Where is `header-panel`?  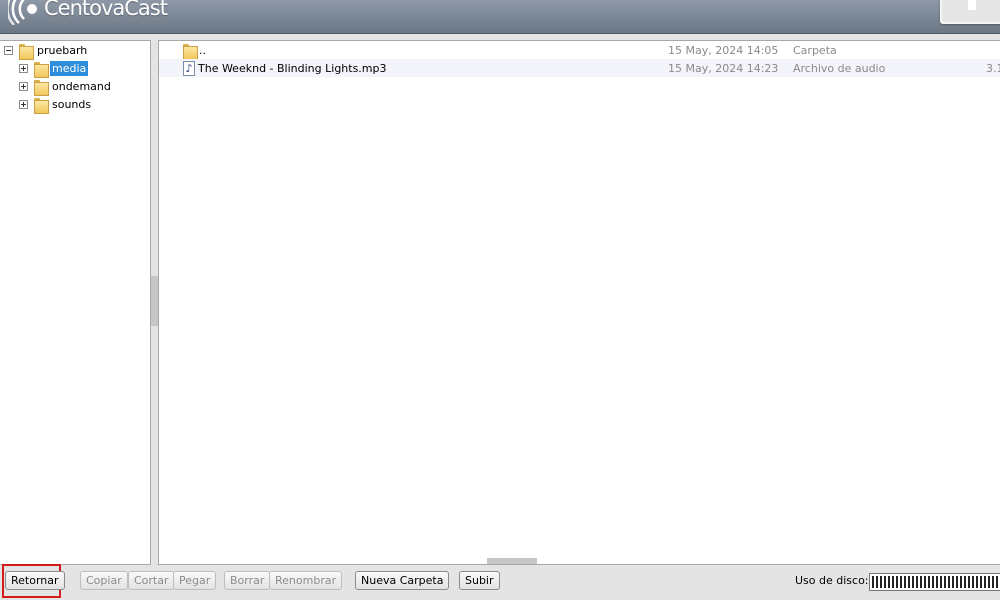
header-panel is located at coordinates (970, 12).